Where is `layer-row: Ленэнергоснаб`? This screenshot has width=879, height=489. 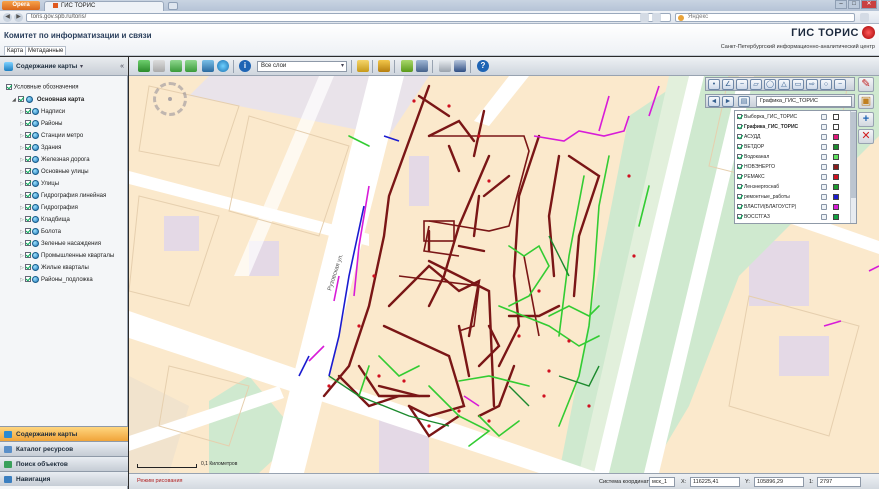 layer-row: Ленэнергоснаб is located at coordinates (793, 187).